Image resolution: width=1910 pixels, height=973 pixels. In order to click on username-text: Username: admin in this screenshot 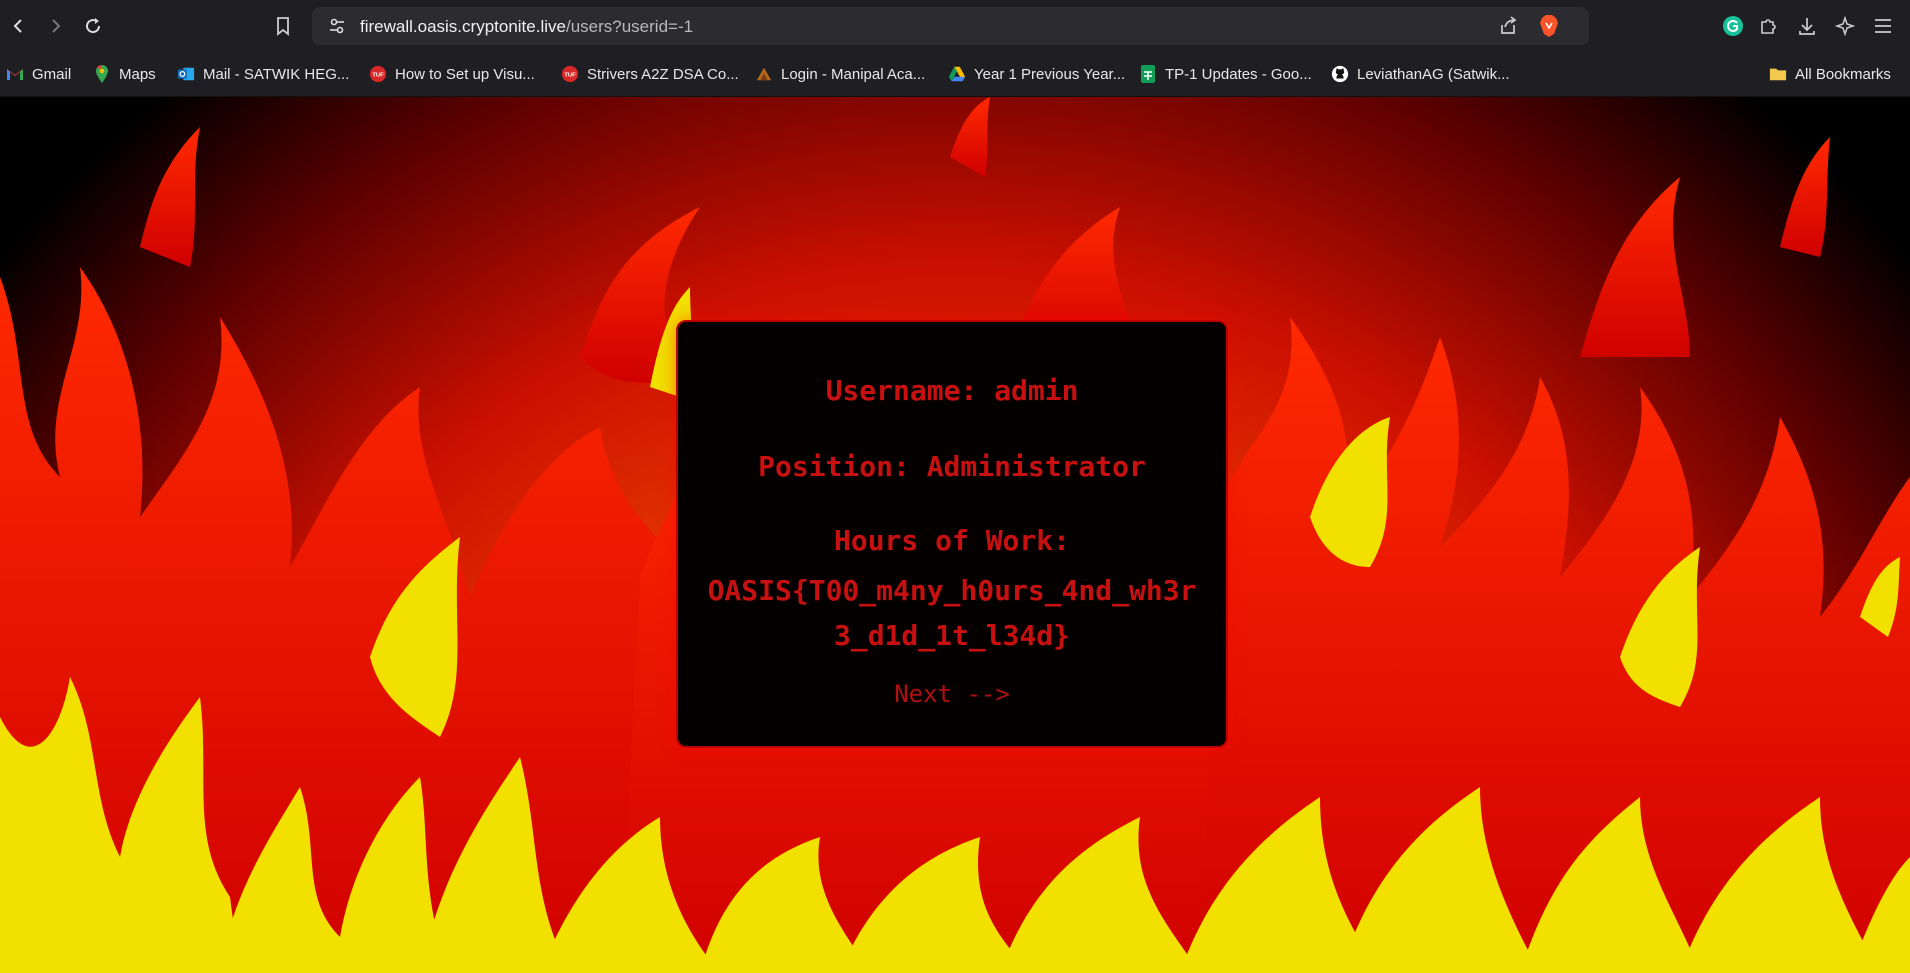, I will do `click(952, 390)`.